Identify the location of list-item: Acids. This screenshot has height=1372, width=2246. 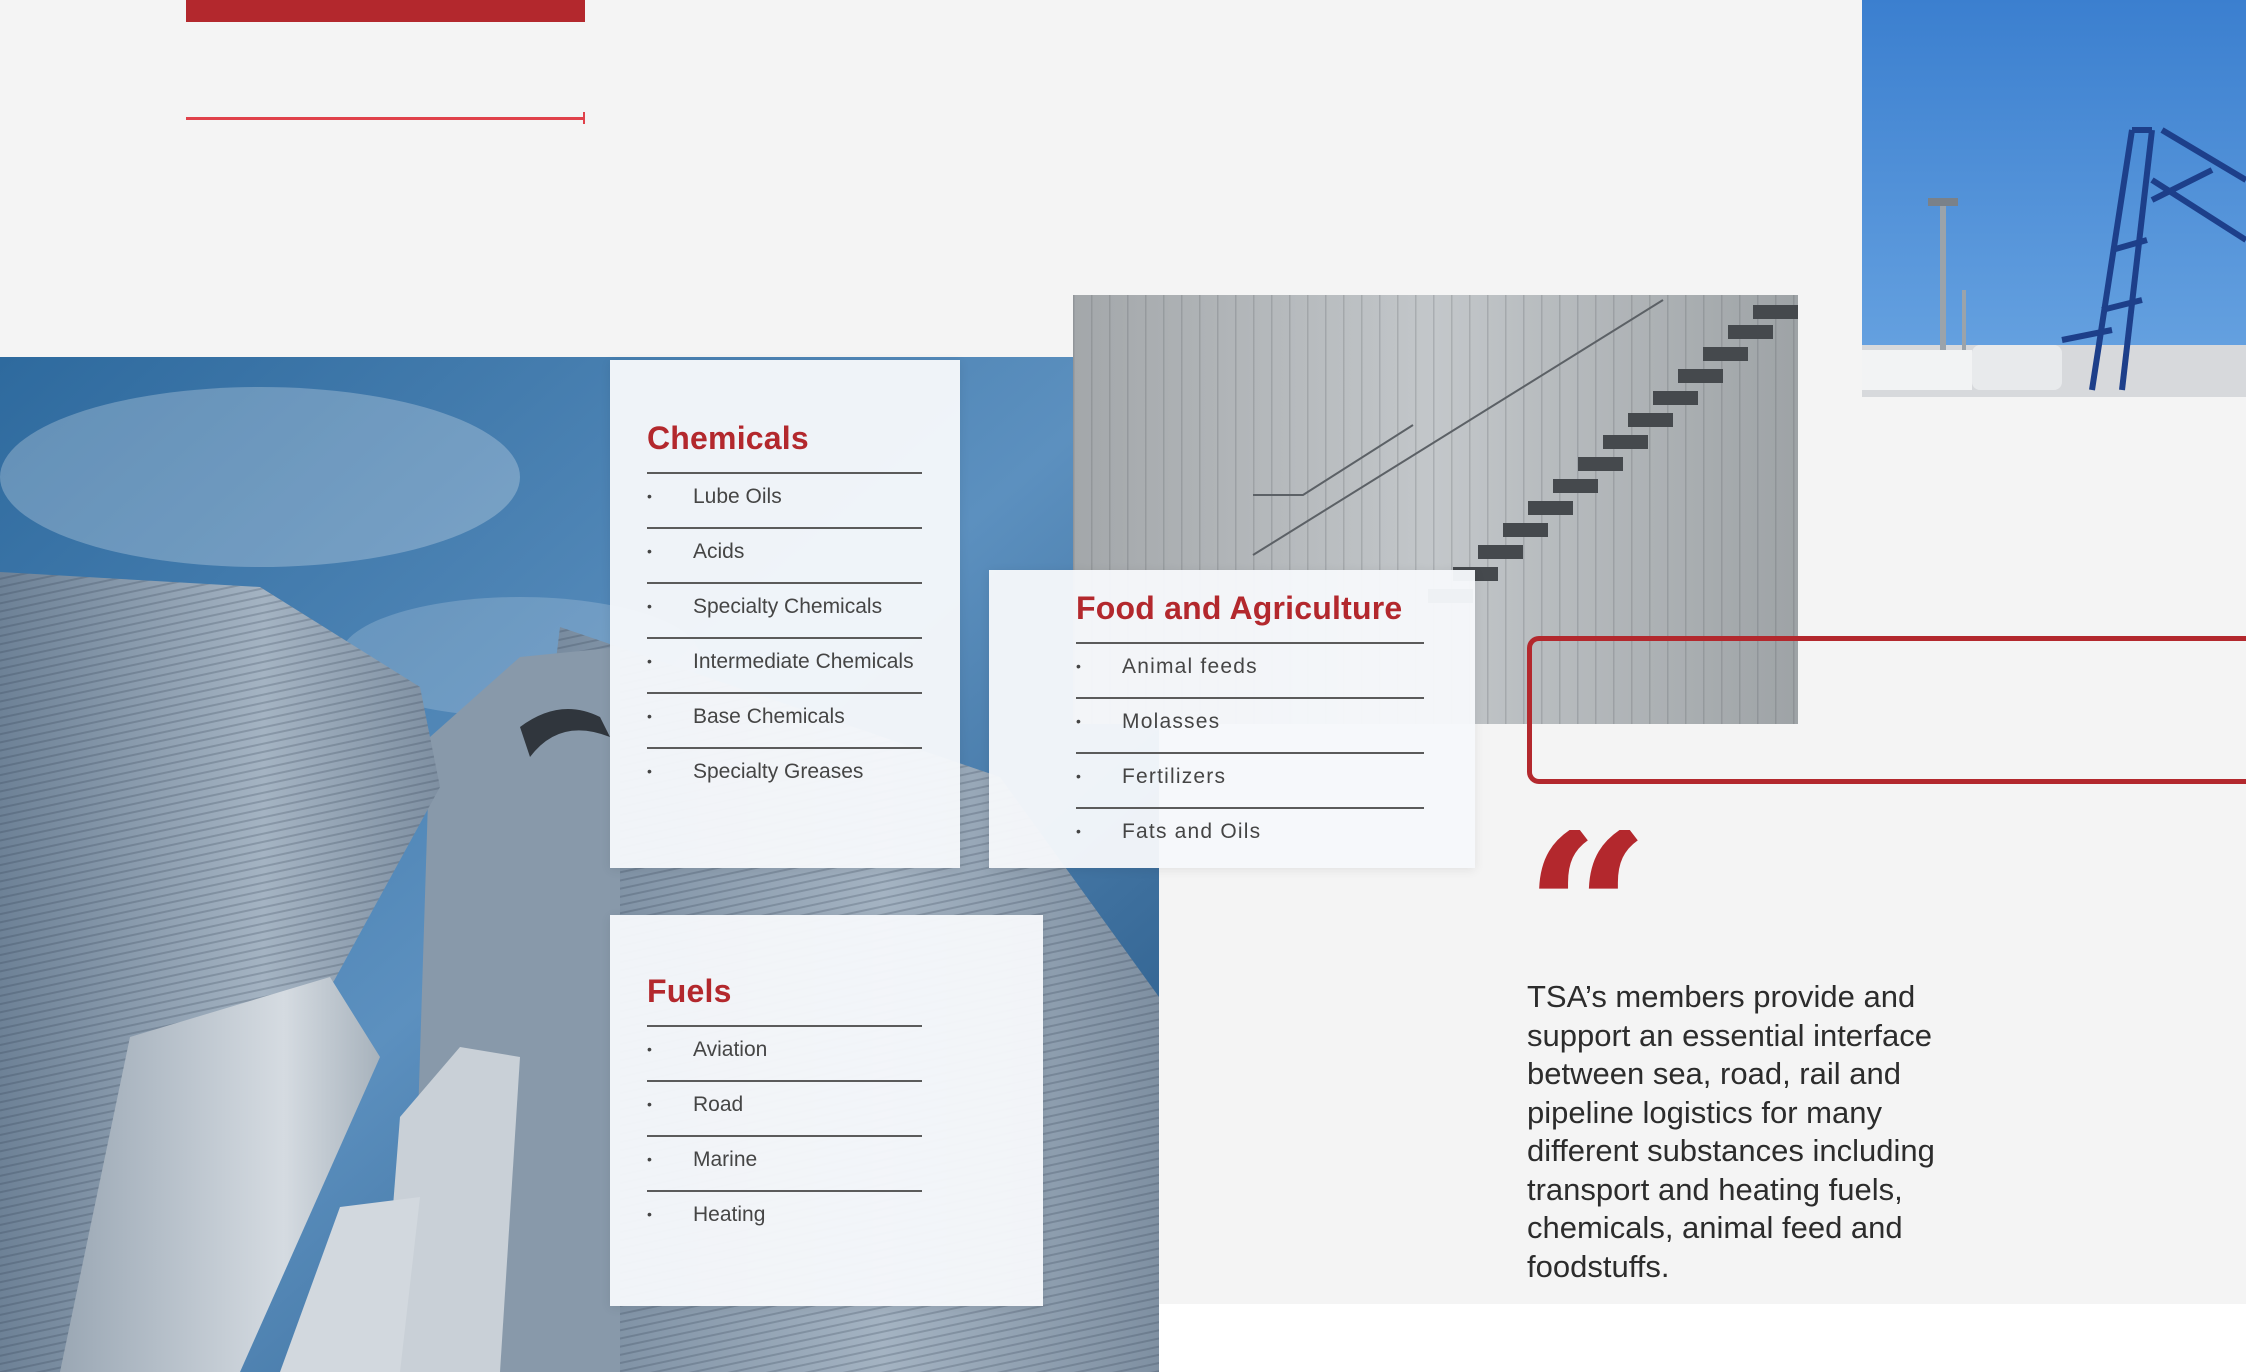
(784, 554).